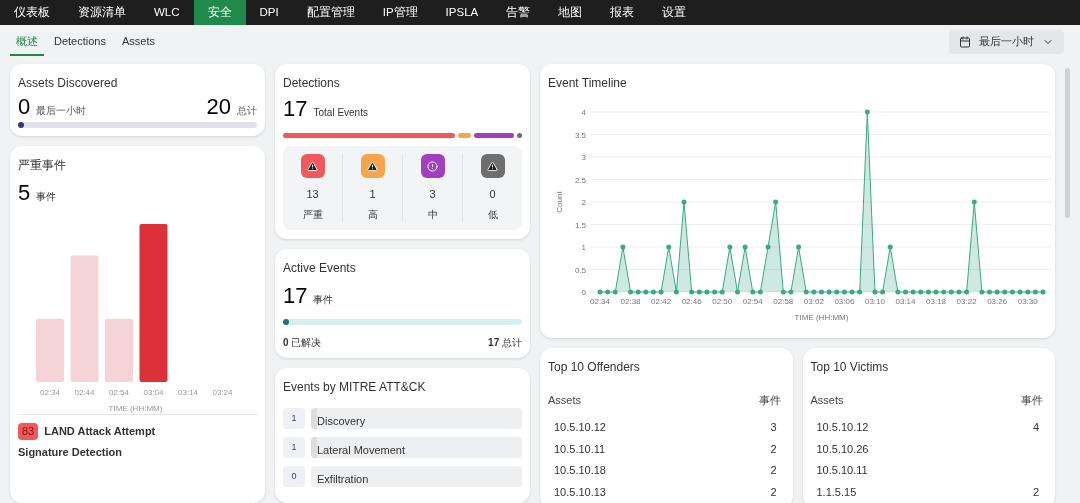 Image resolution: width=1080 pixels, height=503 pixels. What do you see at coordinates (842, 449) in the screenshot?
I see `table-cell-text: 10.5.10.26` at bounding box center [842, 449].